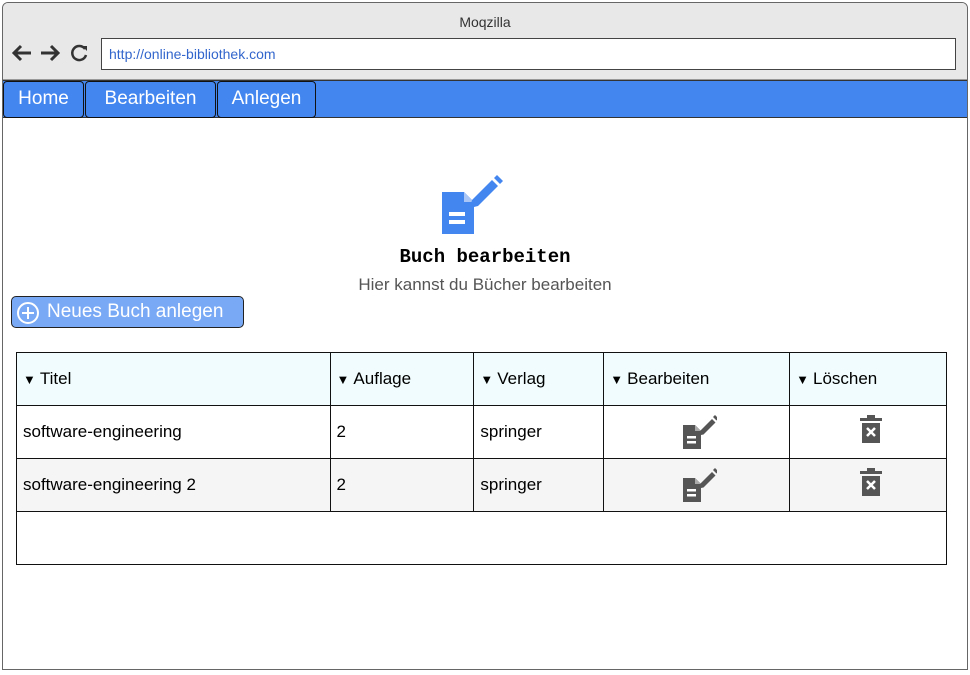  What do you see at coordinates (173, 379) in the screenshot?
I see `column-header-titel: ▼ Titel` at bounding box center [173, 379].